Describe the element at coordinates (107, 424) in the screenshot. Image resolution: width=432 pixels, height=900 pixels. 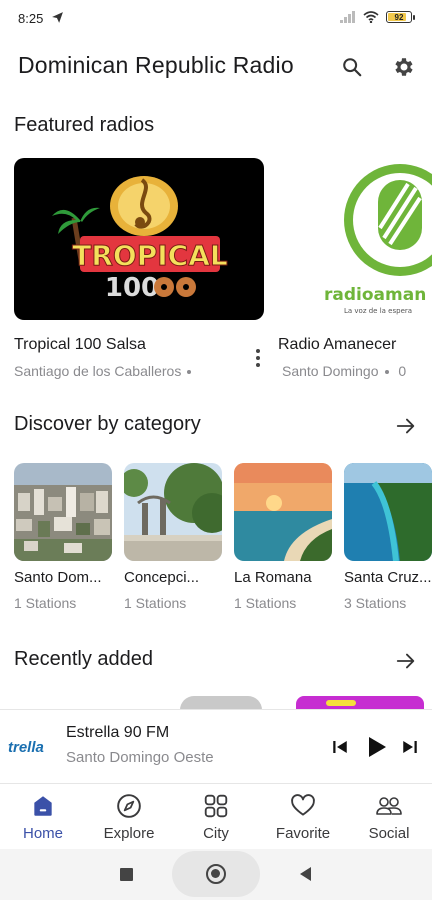
I see `category-section-title: Discover by category` at that location.